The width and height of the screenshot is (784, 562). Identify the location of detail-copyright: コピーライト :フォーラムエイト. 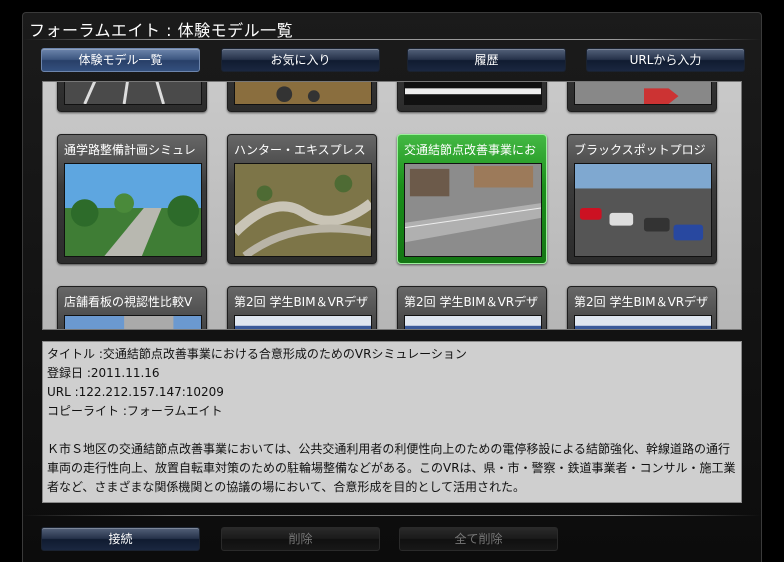
(135, 411).